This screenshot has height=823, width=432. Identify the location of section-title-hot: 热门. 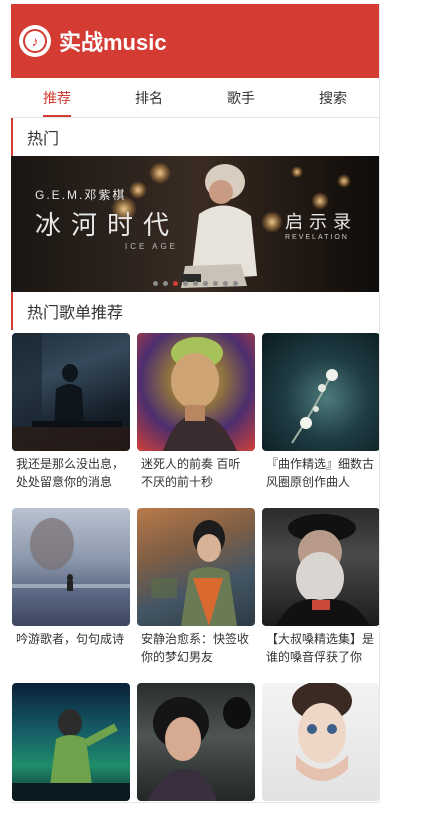
(195, 137).